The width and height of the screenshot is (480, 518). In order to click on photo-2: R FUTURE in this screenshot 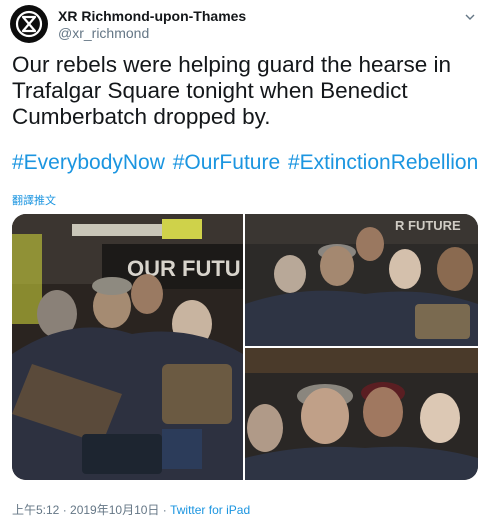, I will do `click(361, 280)`.